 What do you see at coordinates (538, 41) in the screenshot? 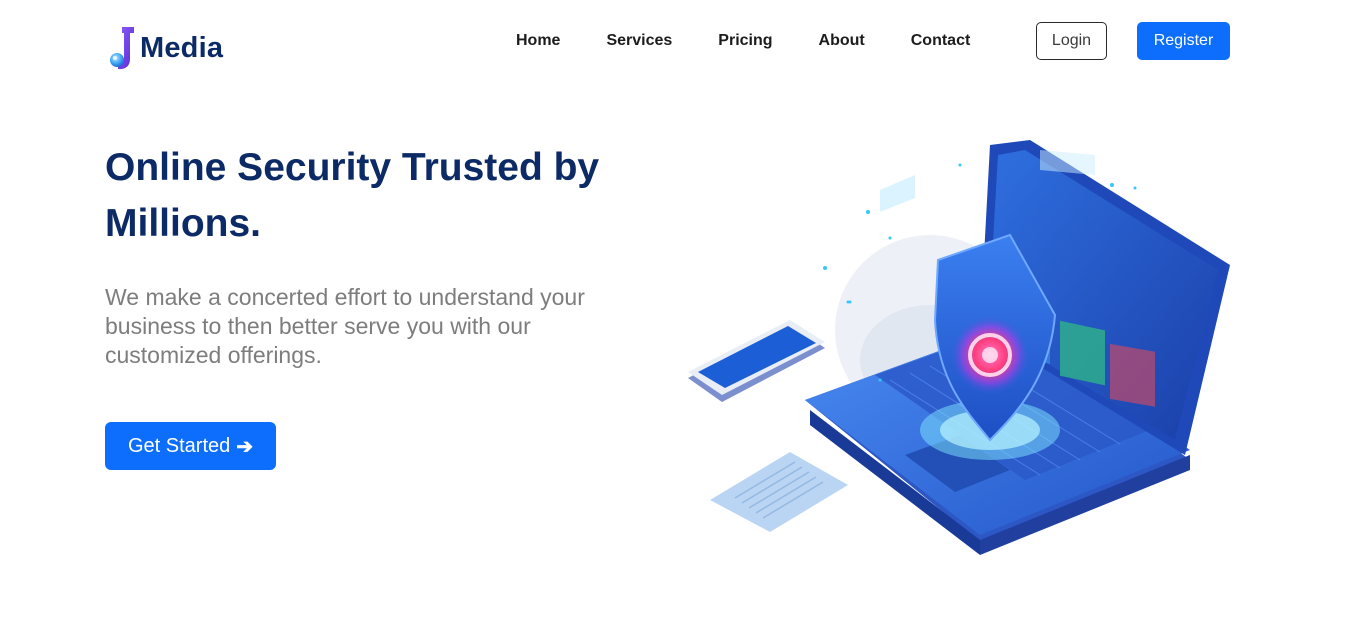
I see `nav-home: Home` at bounding box center [538, 41].